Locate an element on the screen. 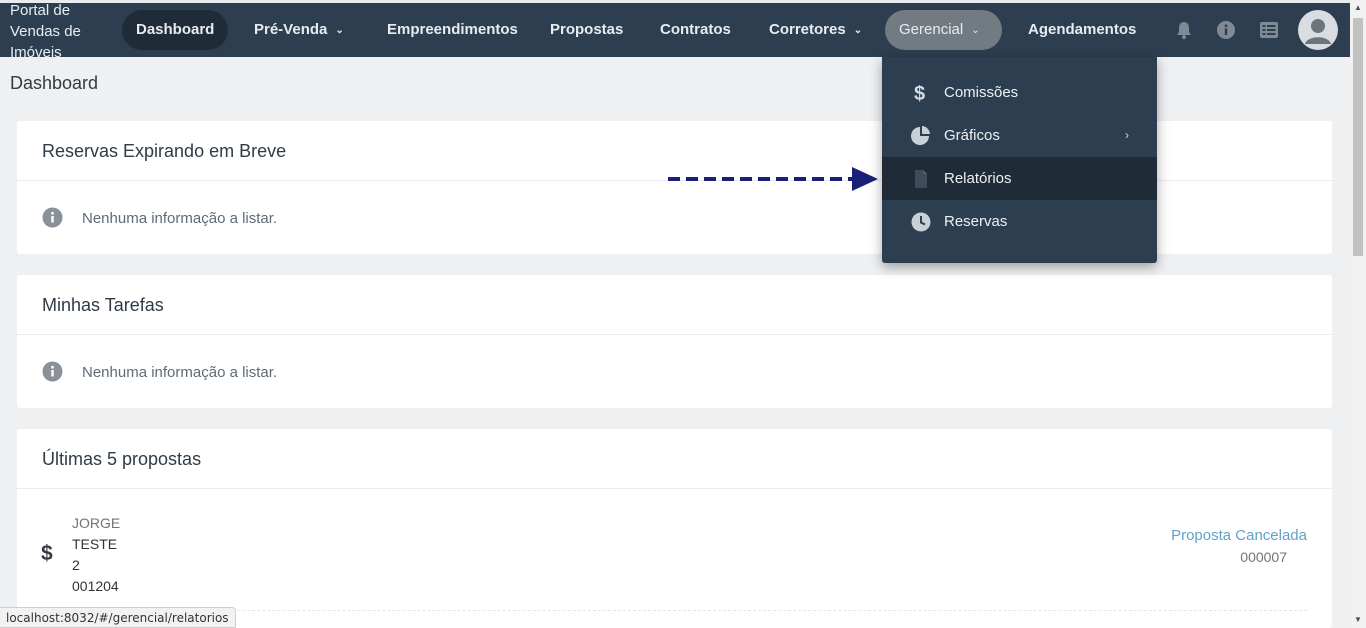 This screenshot has width=1366, height=628. nav-corretores: Corretores ⌄ is located at coordinates (815, 30).